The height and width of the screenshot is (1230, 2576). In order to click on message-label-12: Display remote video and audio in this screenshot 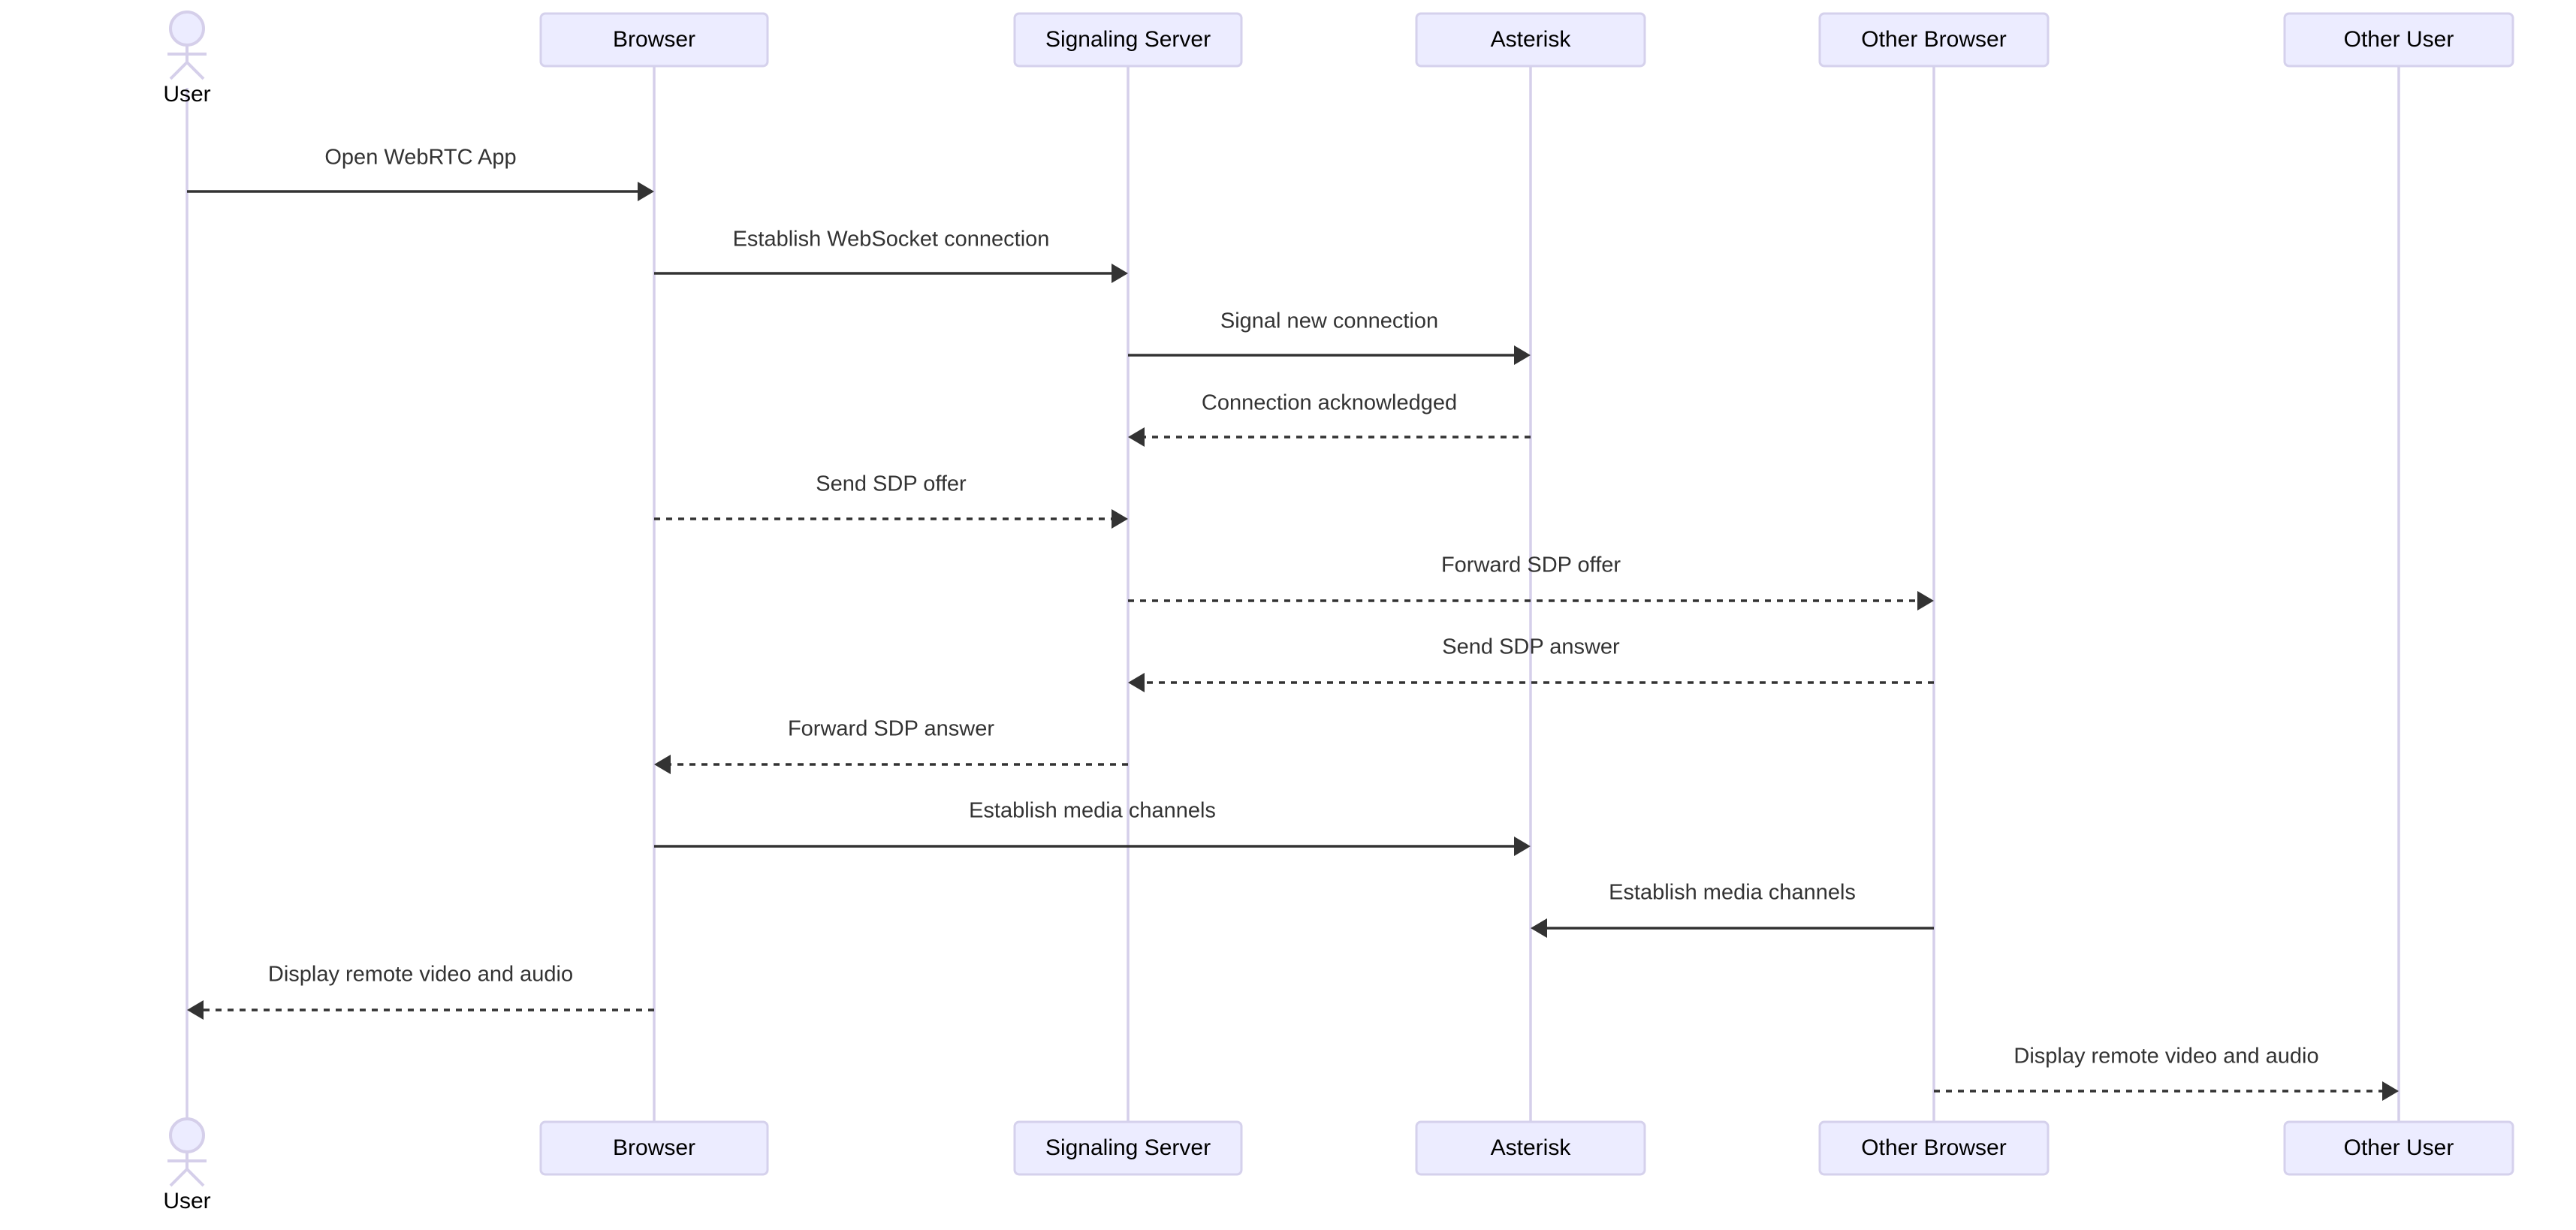, I will do `click(2165, 1057)`.